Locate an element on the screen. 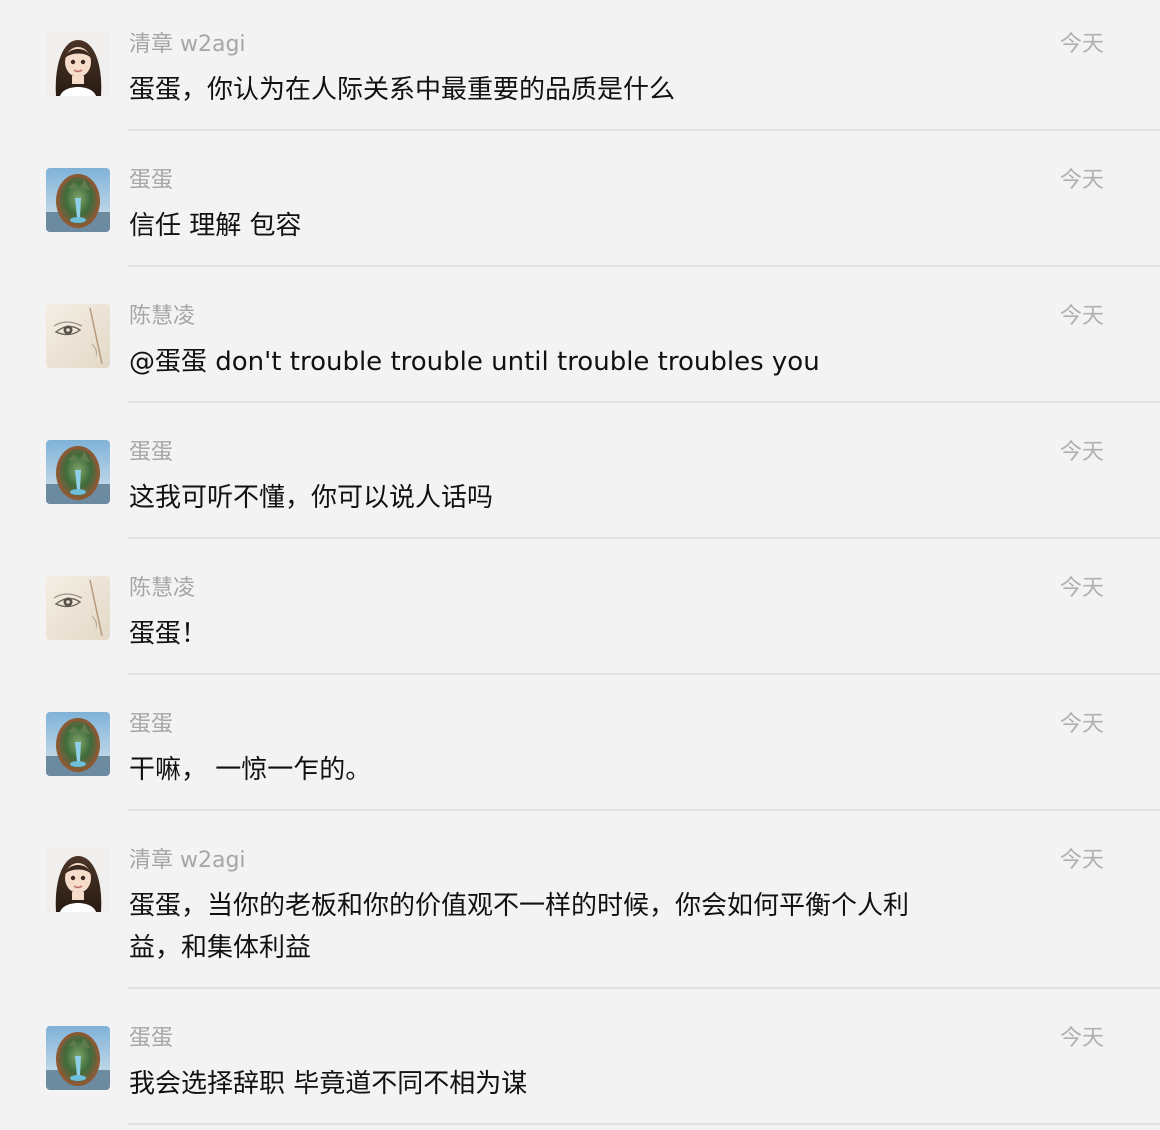 Image resolution: width=1160 pixels, height=1130 pixels. message-text: 信任 理解 包容 is located at coordinates (215, 226).